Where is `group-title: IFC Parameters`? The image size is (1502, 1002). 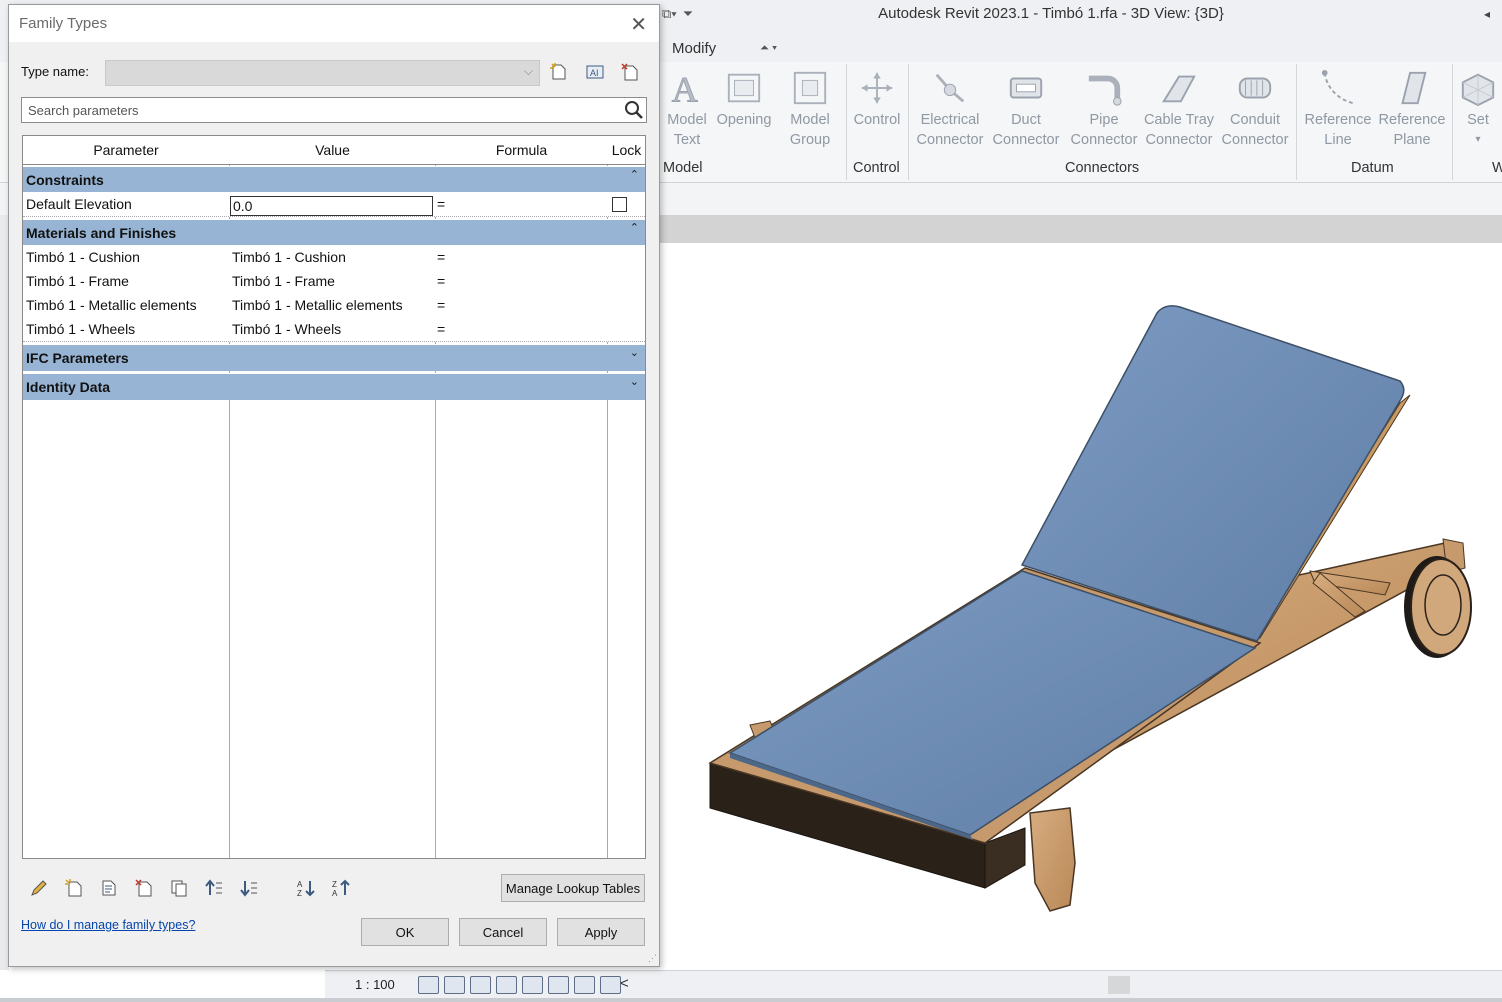
group-title: IFC Parameters is located at coordinates (77, 358).